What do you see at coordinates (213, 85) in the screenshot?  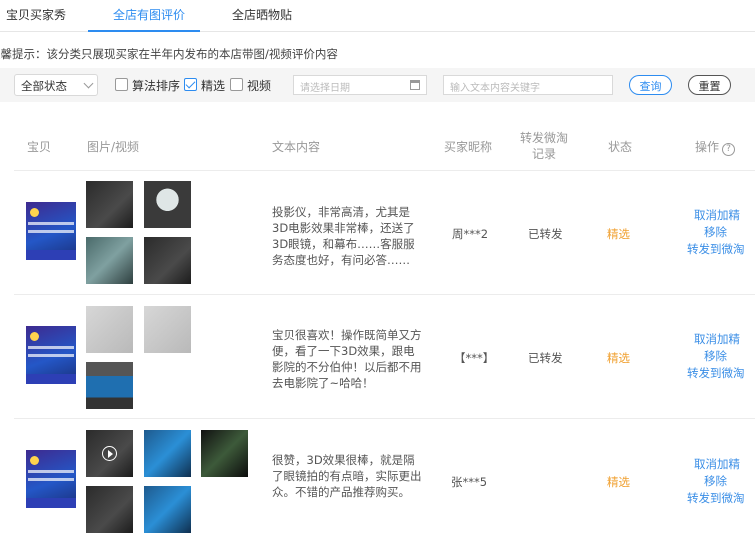 I see `featured-label: 精选` at bounding box center [213, 85].